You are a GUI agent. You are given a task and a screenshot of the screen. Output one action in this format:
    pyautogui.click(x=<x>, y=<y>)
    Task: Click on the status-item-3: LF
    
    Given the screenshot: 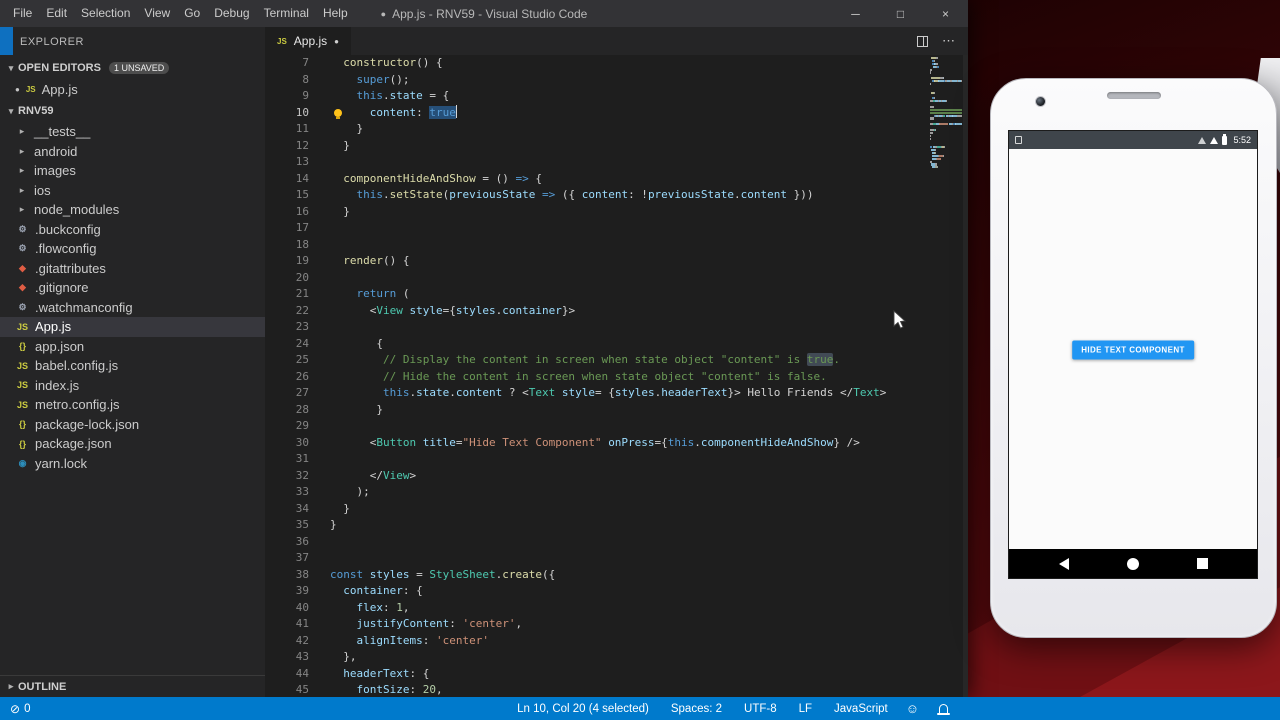 What is the action you would take?
    pyautogui.click(x=805, y=709)
    